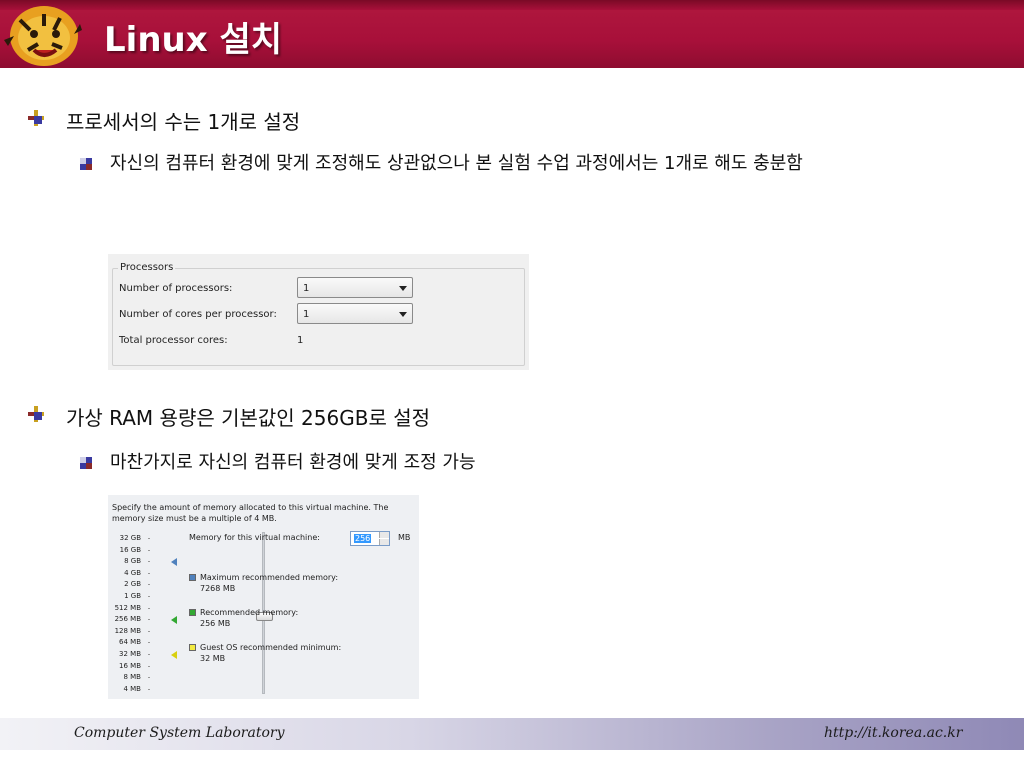 The image size is (1024, 768). Describe the element at coordinates (132, 677) in the screenshot. I see `memory-scale-tick: 8 MB` at that location.